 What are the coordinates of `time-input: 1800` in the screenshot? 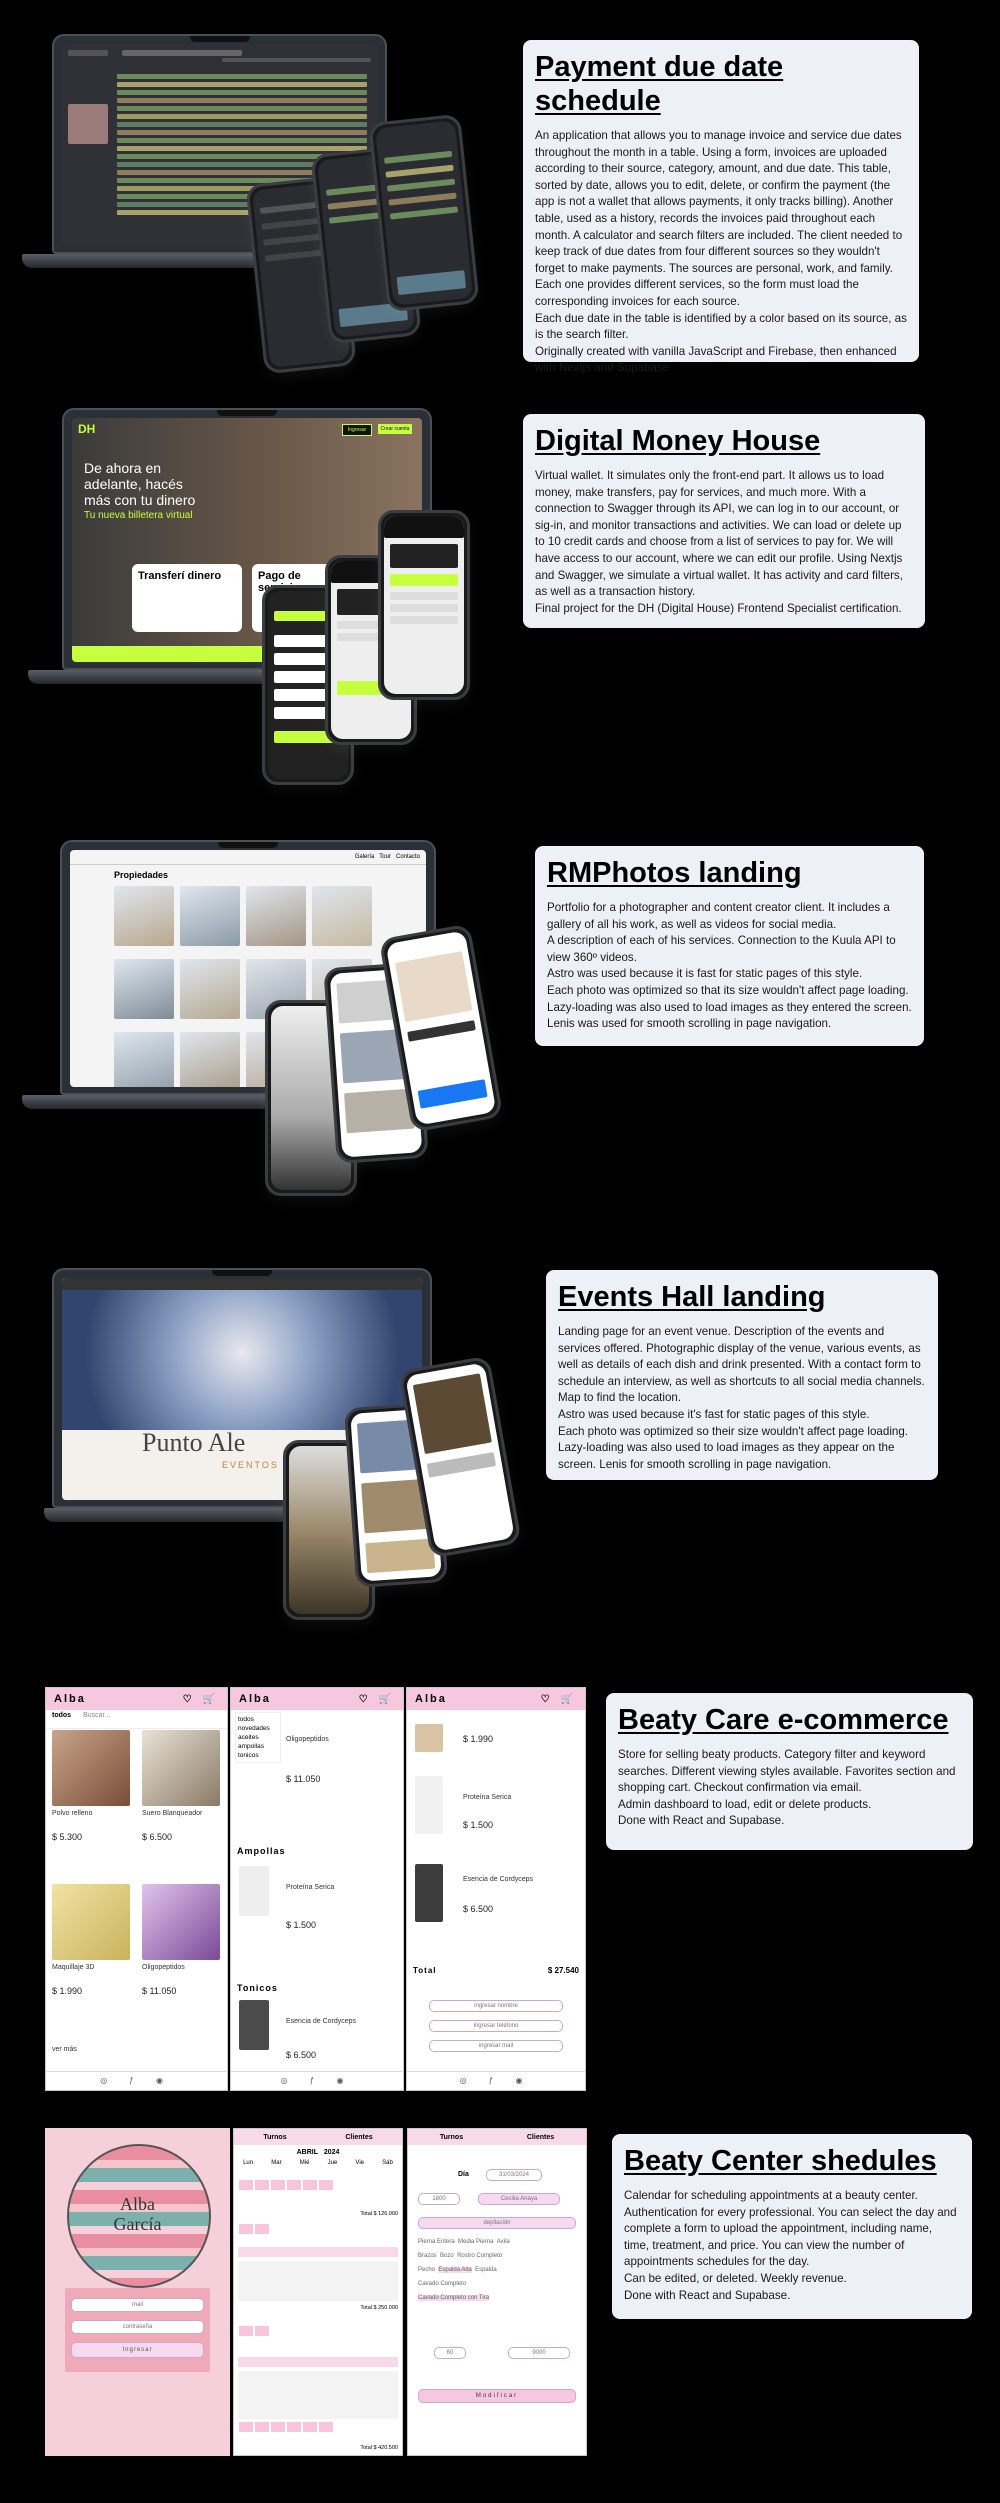 It's located at (439, 2199).